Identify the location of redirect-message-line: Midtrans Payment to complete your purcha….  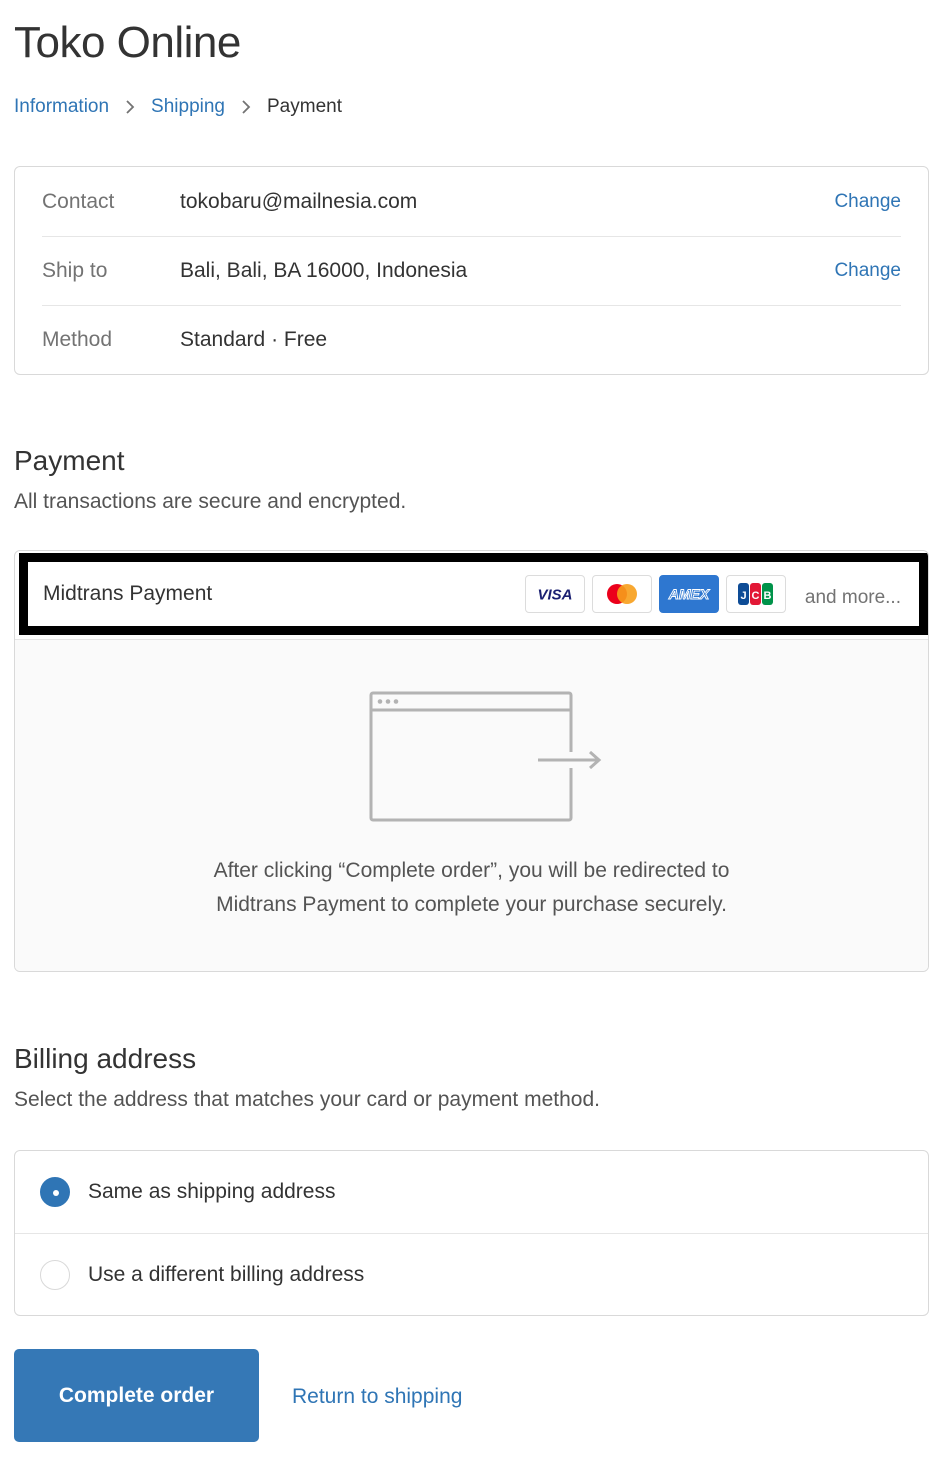
(471, 904).